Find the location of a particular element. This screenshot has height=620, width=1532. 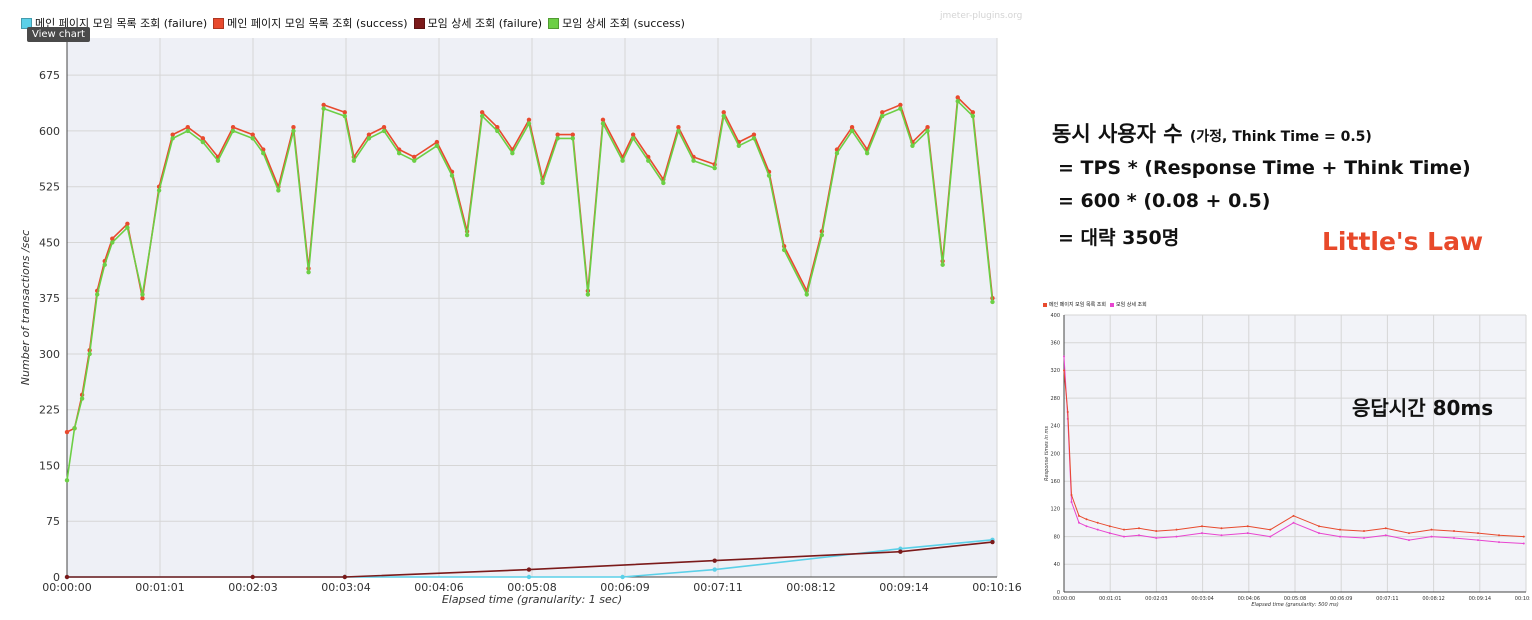

watermark: jmeter-plugins.org is located at coordinates (981, 16).